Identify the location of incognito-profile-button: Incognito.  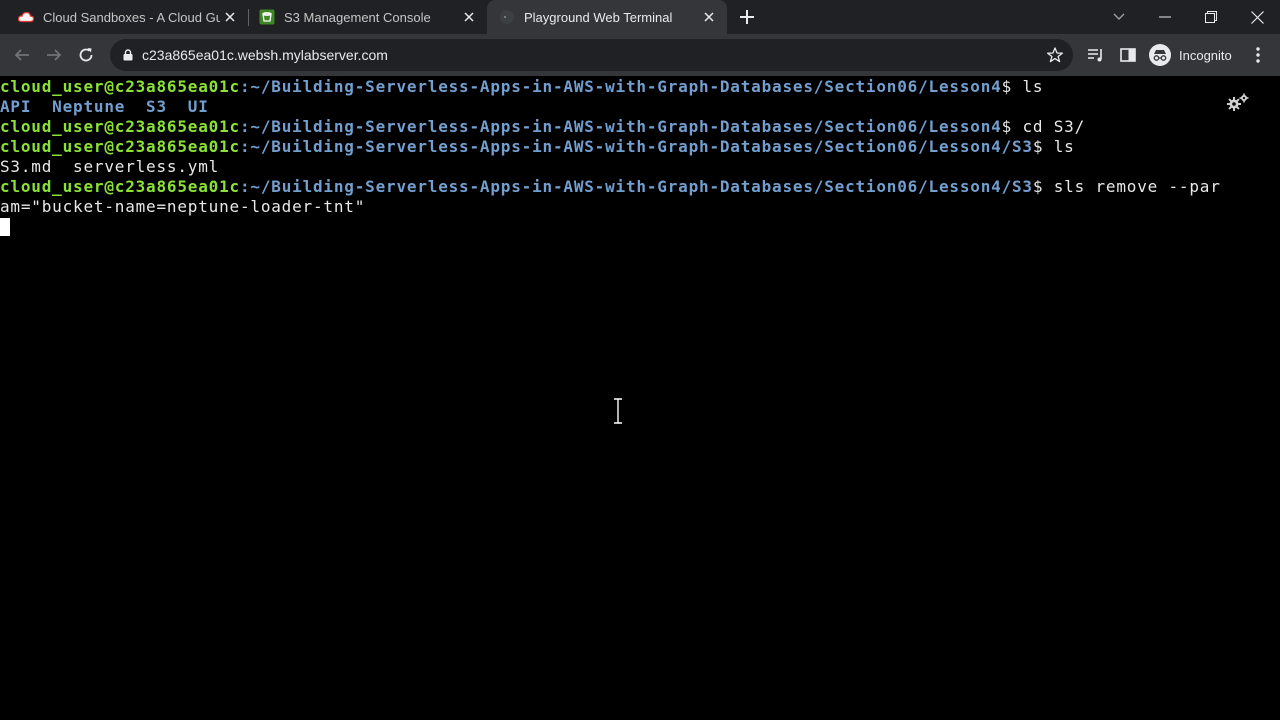
(1188, 55).